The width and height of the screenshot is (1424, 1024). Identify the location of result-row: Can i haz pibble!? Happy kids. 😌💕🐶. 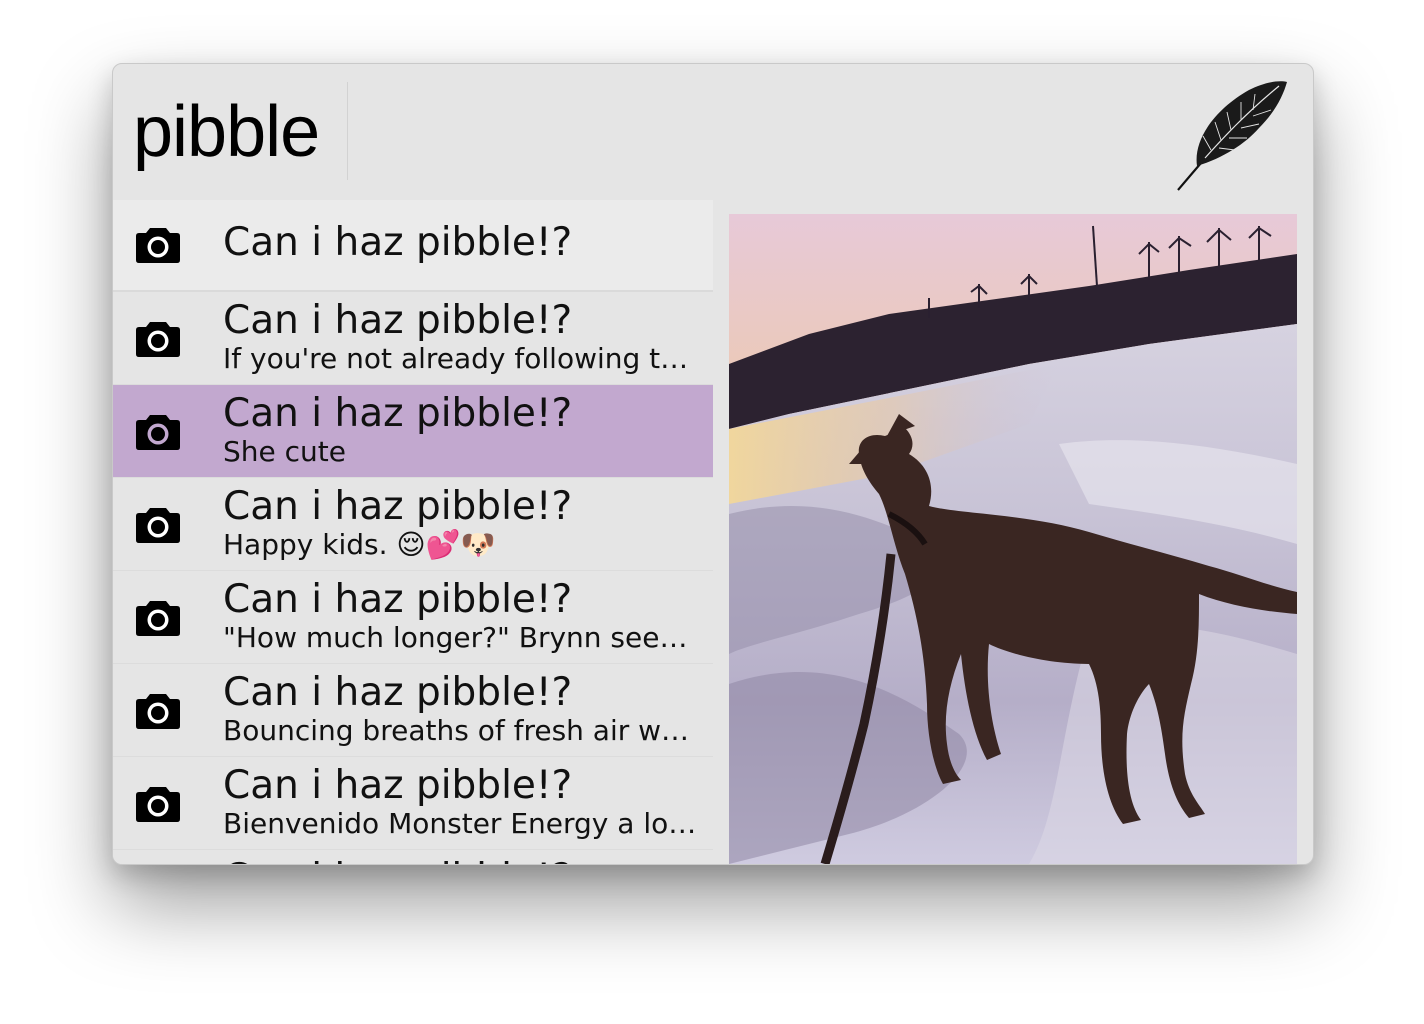
(413, 524).